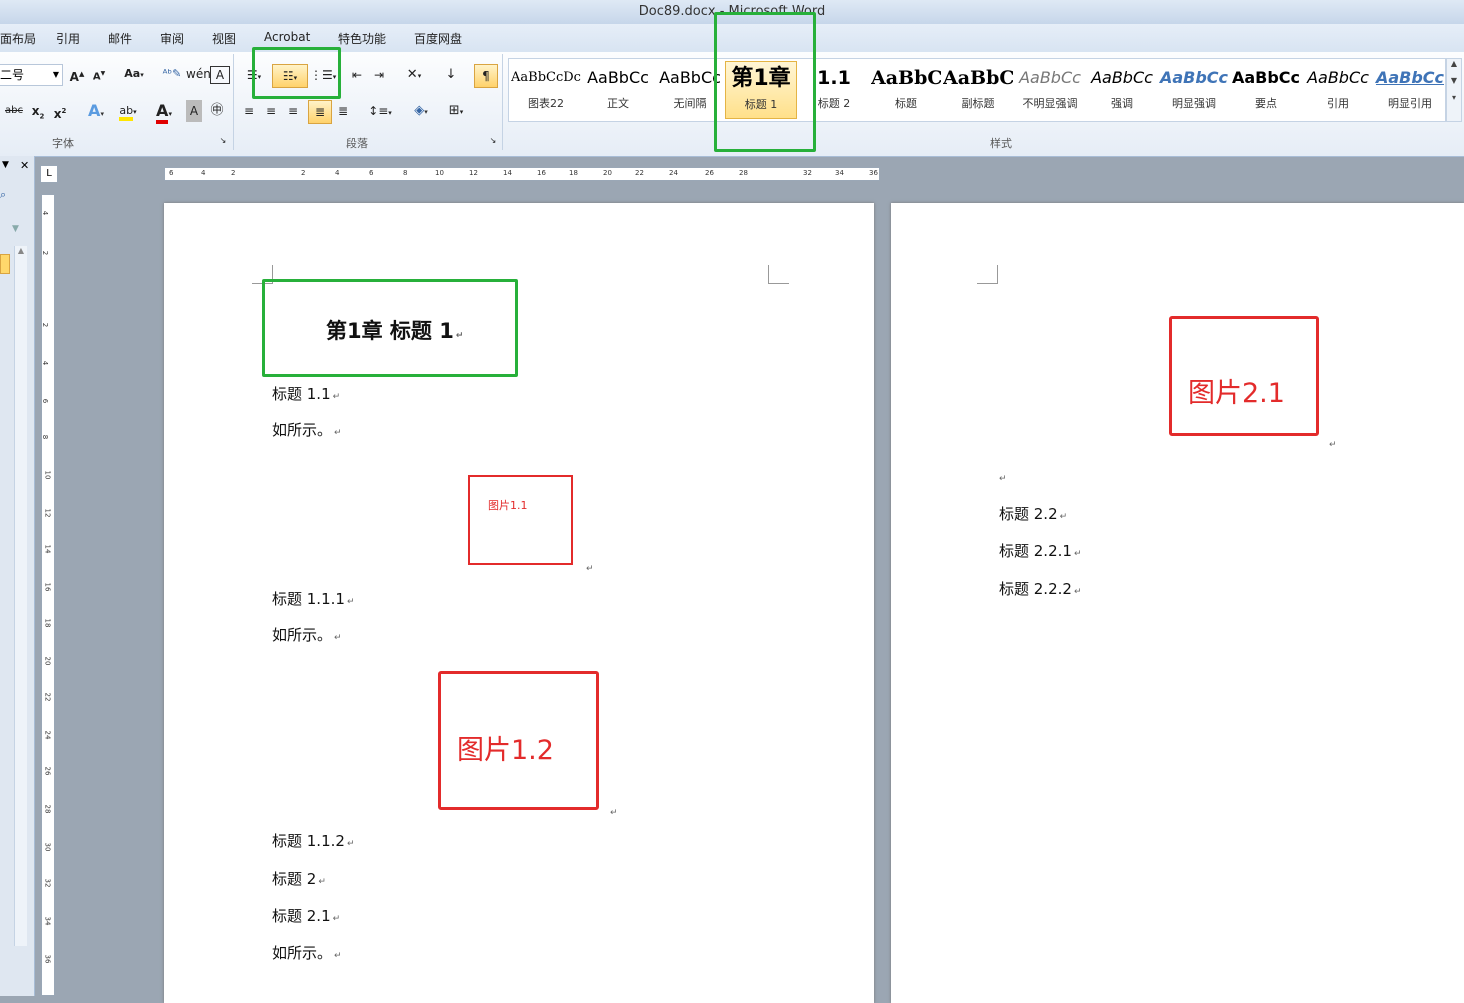  Describe the element at coordinates (220, 75) in the screenshot. I see `character-border-icon: A` at that location.